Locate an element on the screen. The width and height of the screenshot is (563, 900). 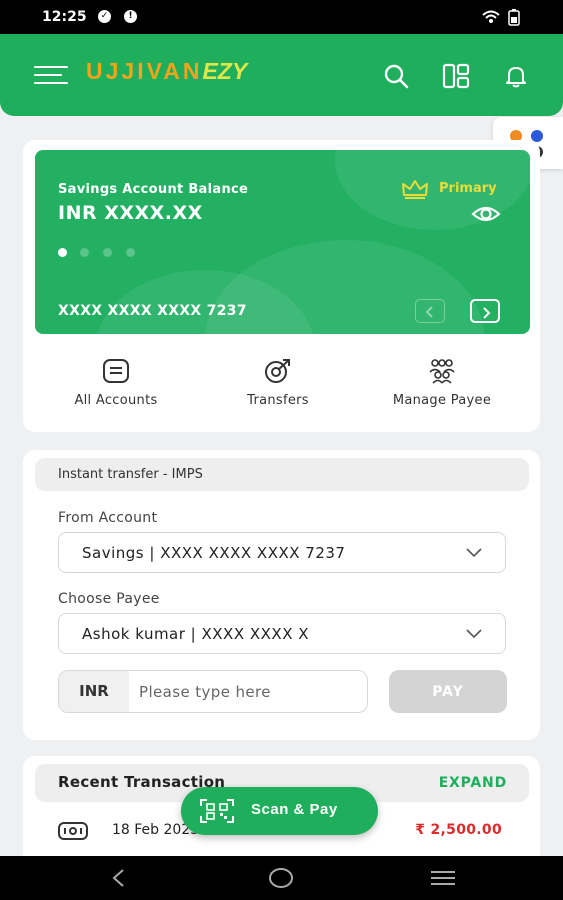
chevron-right-icon is located at coordinates (487, 313).